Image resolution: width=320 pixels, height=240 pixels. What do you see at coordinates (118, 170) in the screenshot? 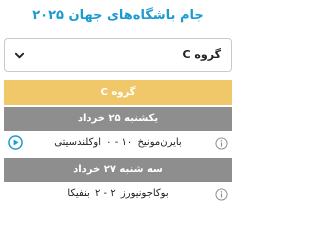
I see `day-header: سه شنبه ۲۷ خرداد` at bounding box center [118, 170].